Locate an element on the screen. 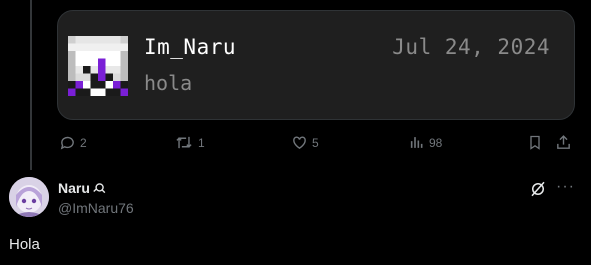  bookmark-button is located at coordinates (535, 142).